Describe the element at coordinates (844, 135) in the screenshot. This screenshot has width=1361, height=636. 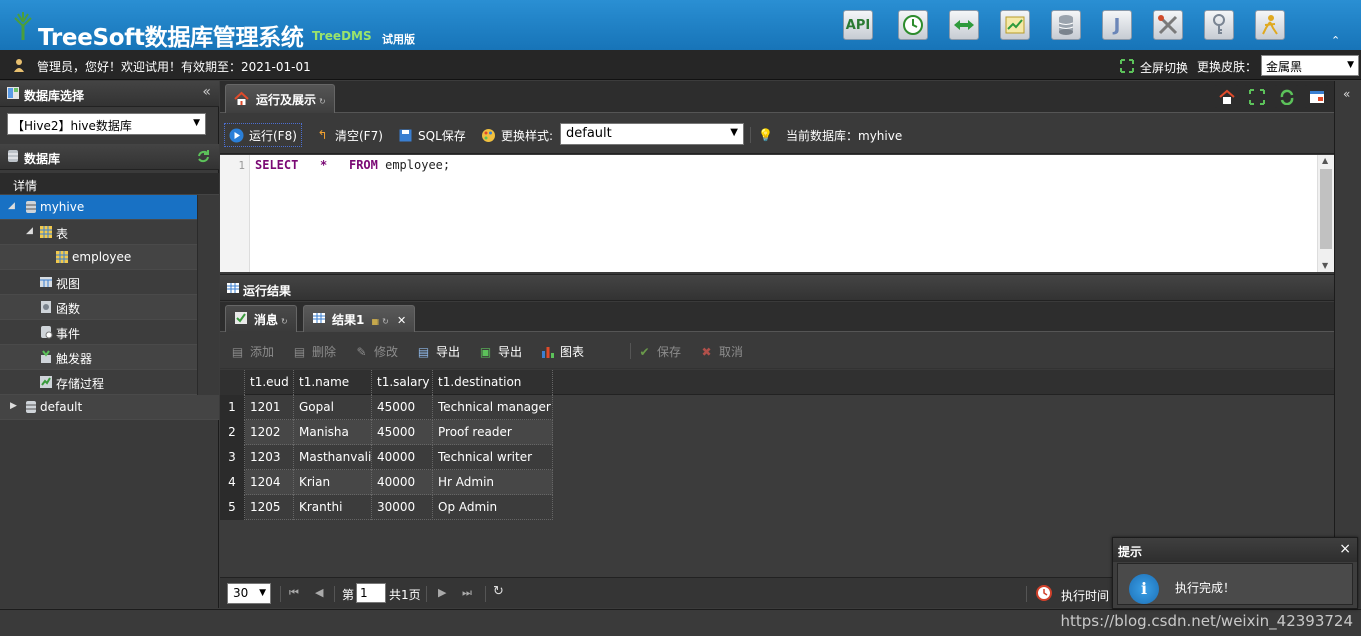
I see `current-db-text: 当前数据库：myhive` at that location.